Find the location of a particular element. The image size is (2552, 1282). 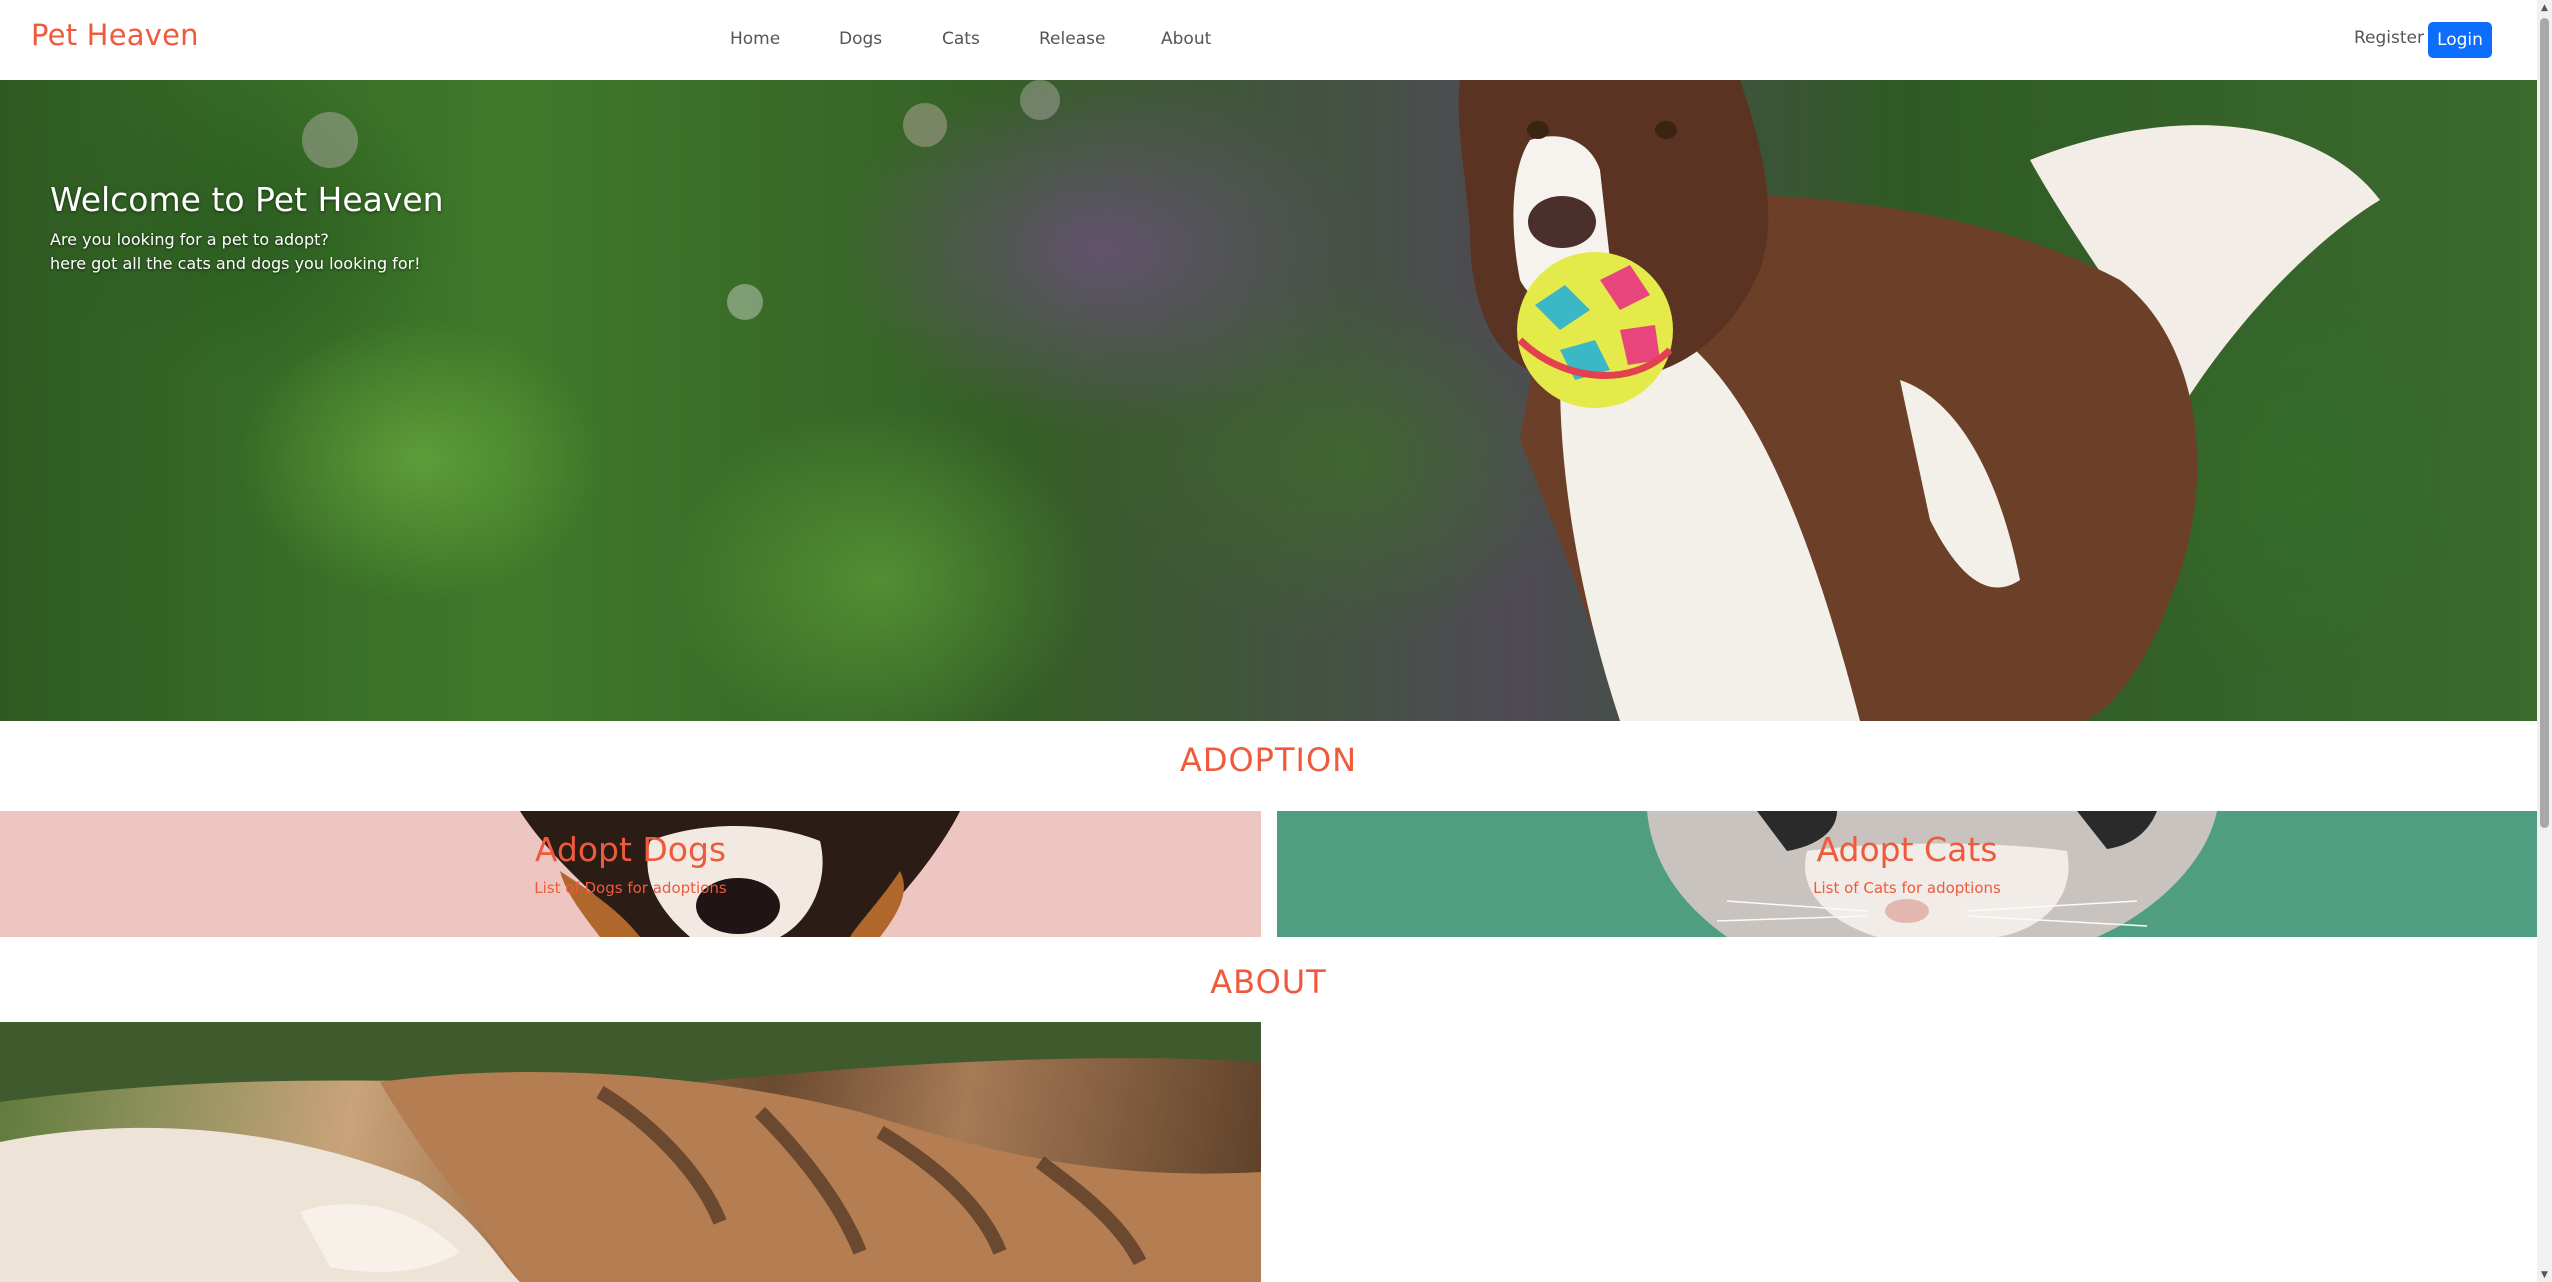

scroll-up-arrow-icon: ▲ is located at coordinates (2544, 7).